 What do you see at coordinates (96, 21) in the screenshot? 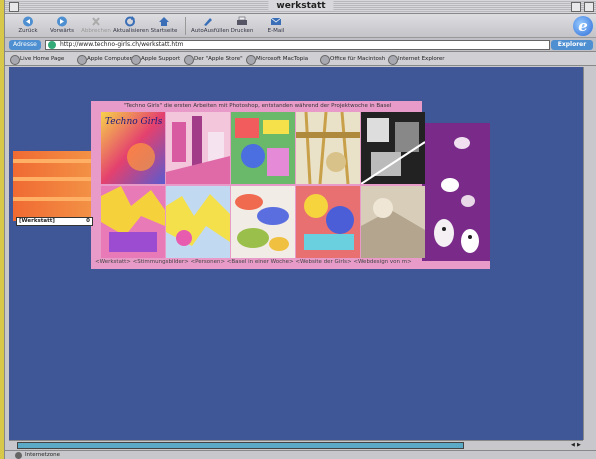
I see `stop-x-icon` at bounding box center [96, 21].